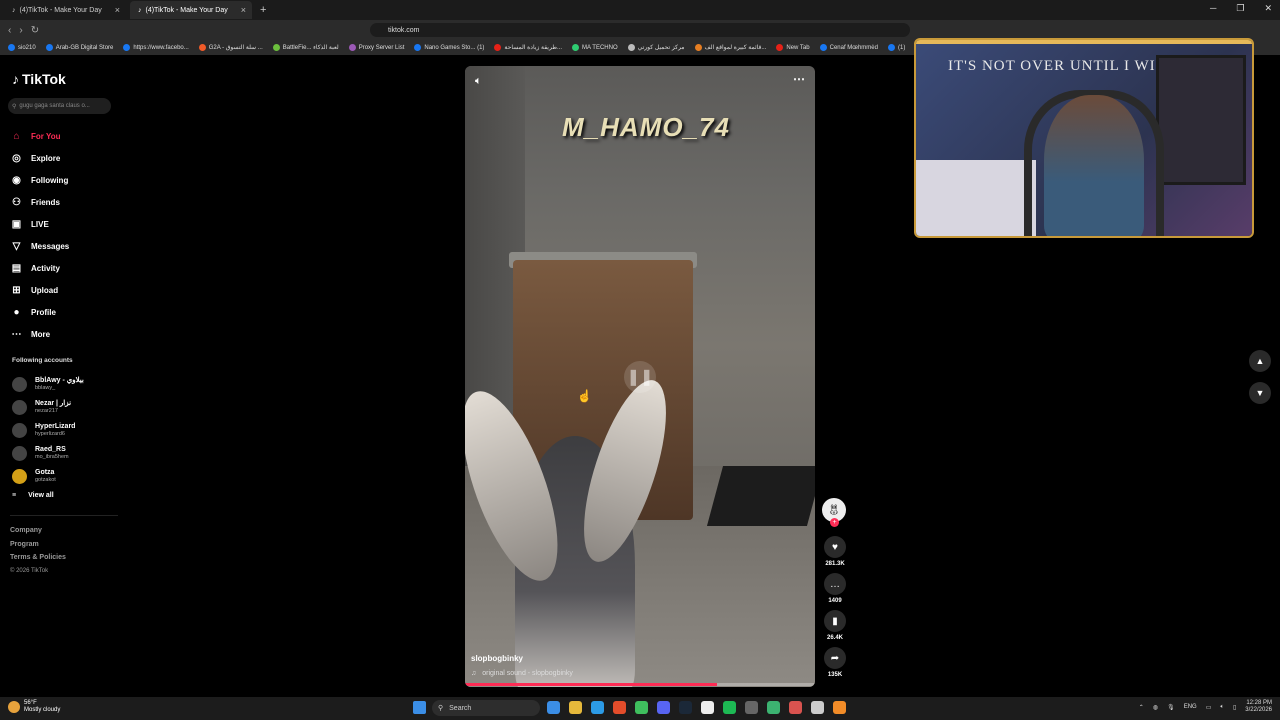 This screenshot has height=720, width=1280. I want to click on account-item: BblAwy - بيلاوي bblawy_, so click(67, 384).